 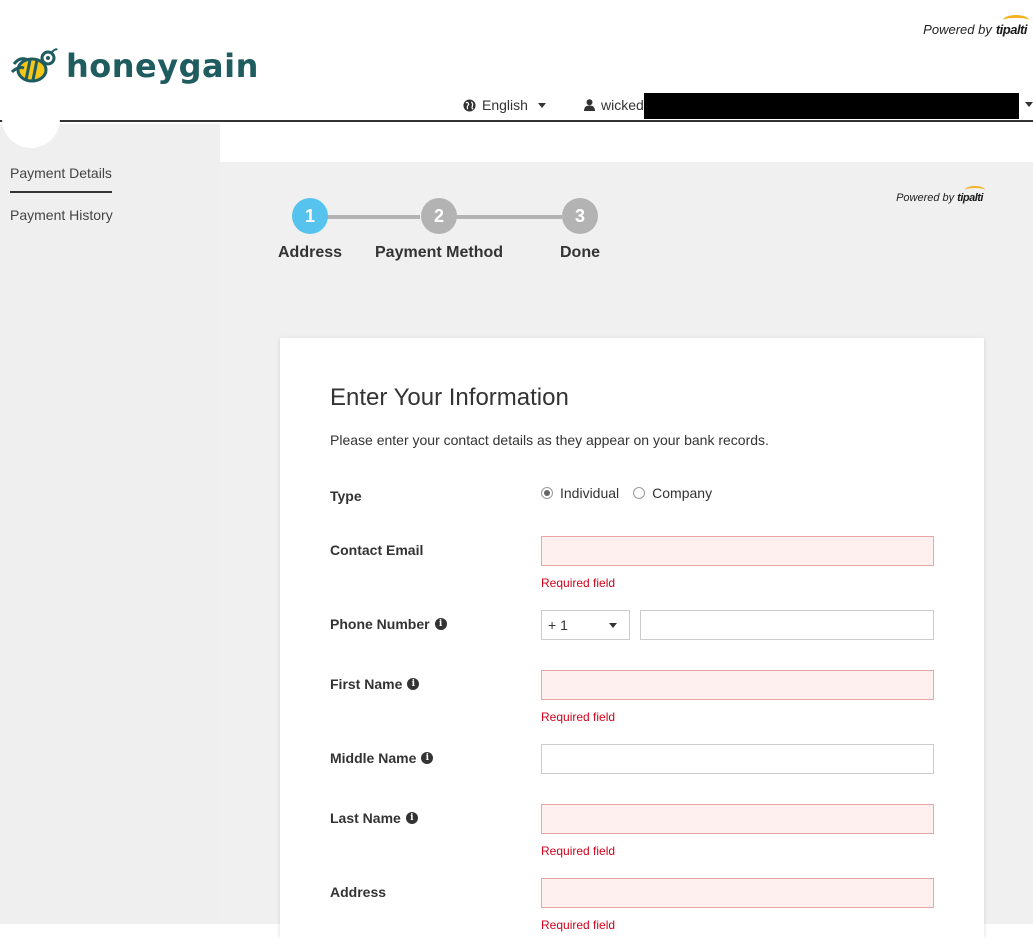 What do you see at coordinates (626, 493) in the screenshot?
I see `type-radio-group: Individual Company` at bounding box center [626, 493].